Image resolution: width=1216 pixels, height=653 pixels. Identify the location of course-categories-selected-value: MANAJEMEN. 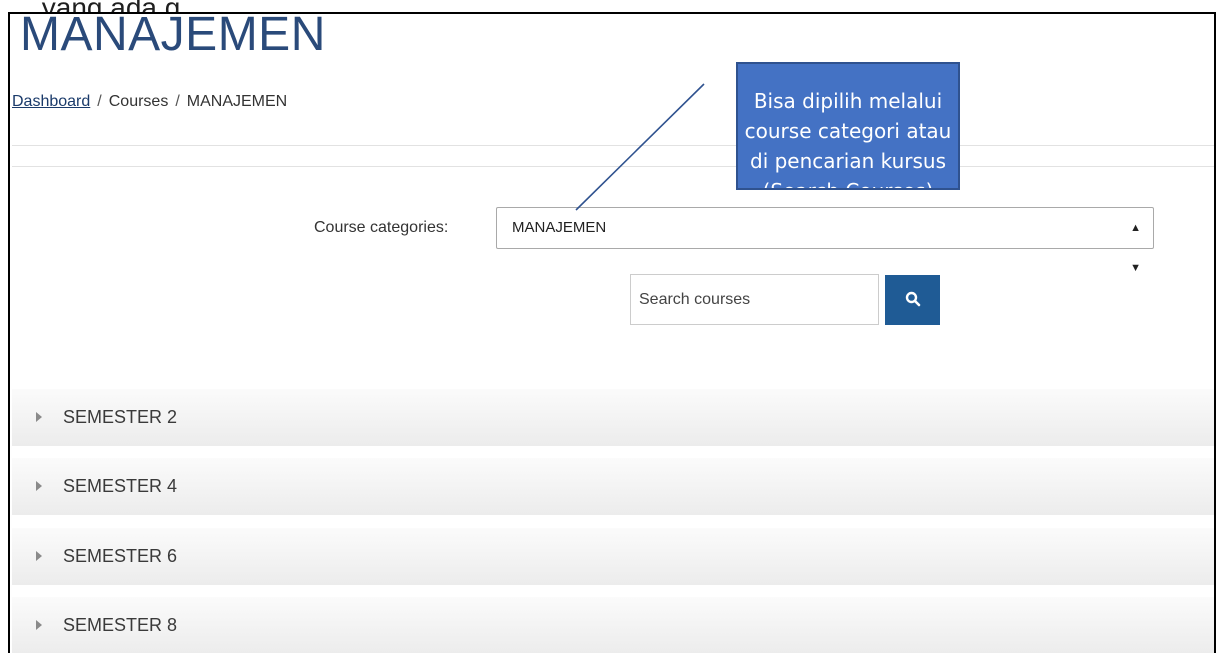
(559, 227).